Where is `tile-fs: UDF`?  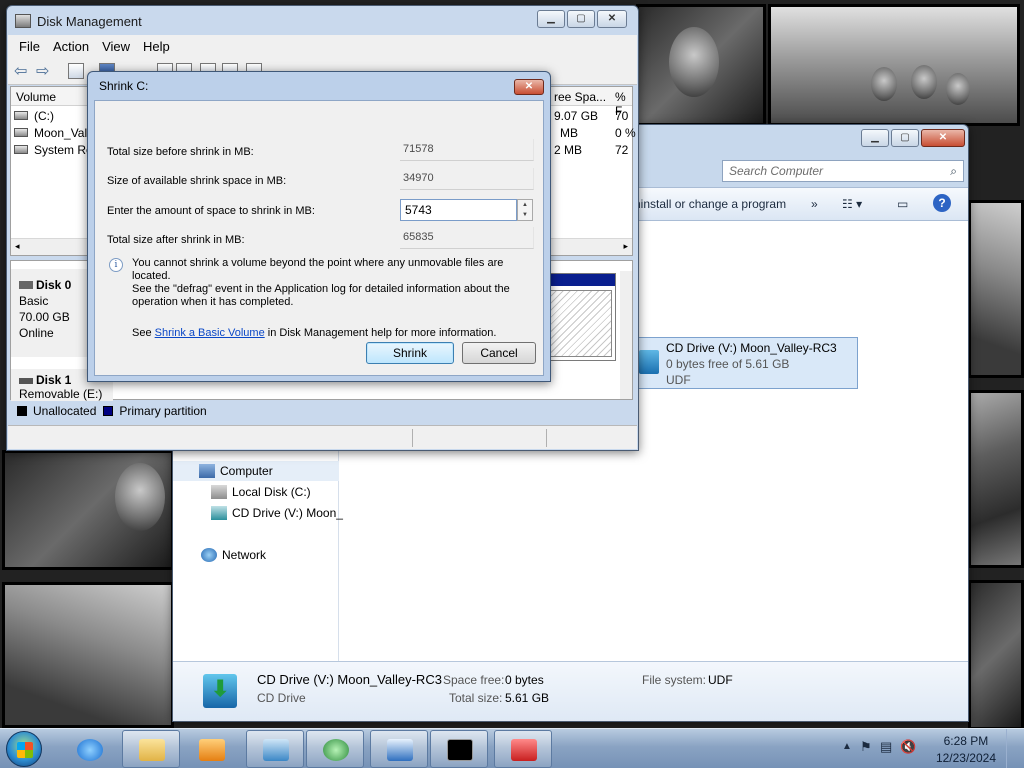 tile-fs: UDF is located at coordinates (678, 380).